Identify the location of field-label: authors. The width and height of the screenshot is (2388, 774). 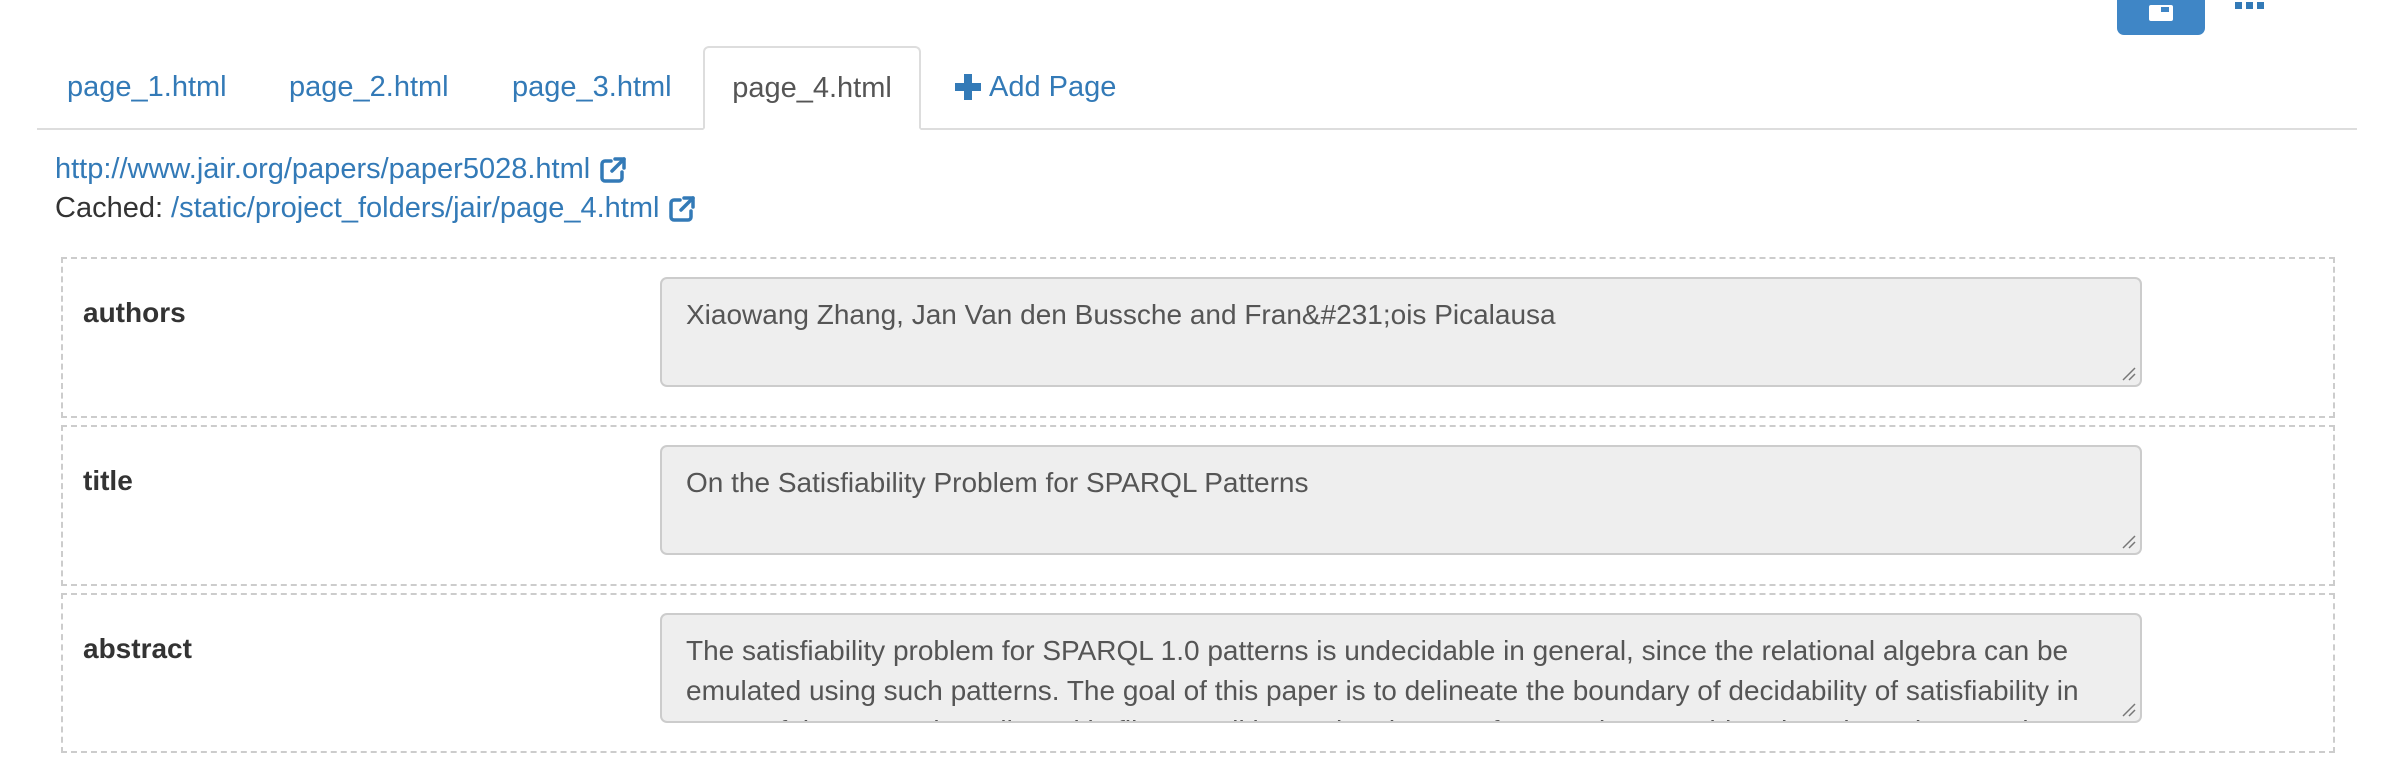
(134, 312).